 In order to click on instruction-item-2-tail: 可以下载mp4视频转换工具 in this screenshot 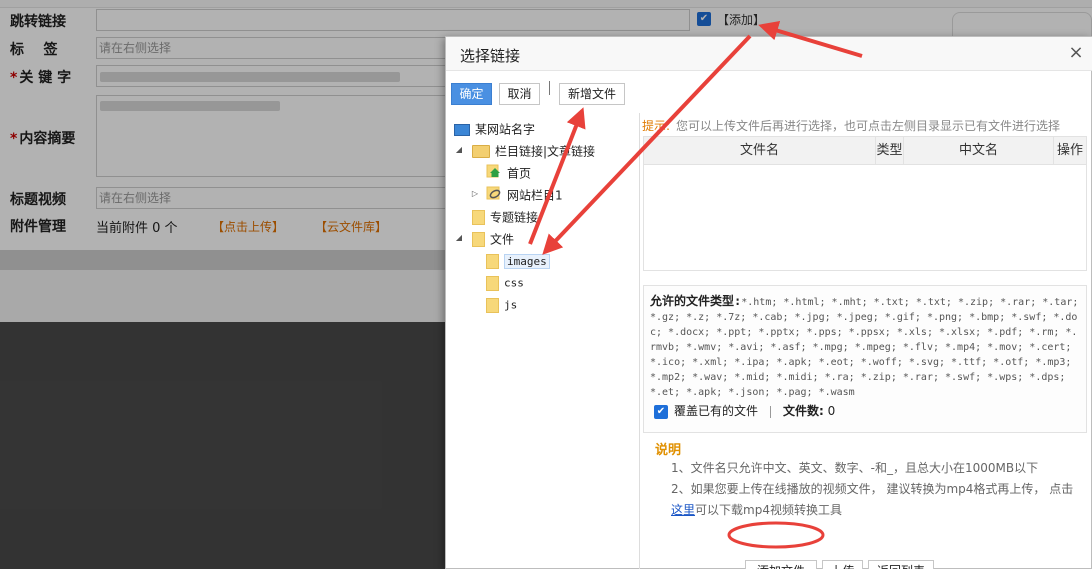, I will do `click(768, 510)`.